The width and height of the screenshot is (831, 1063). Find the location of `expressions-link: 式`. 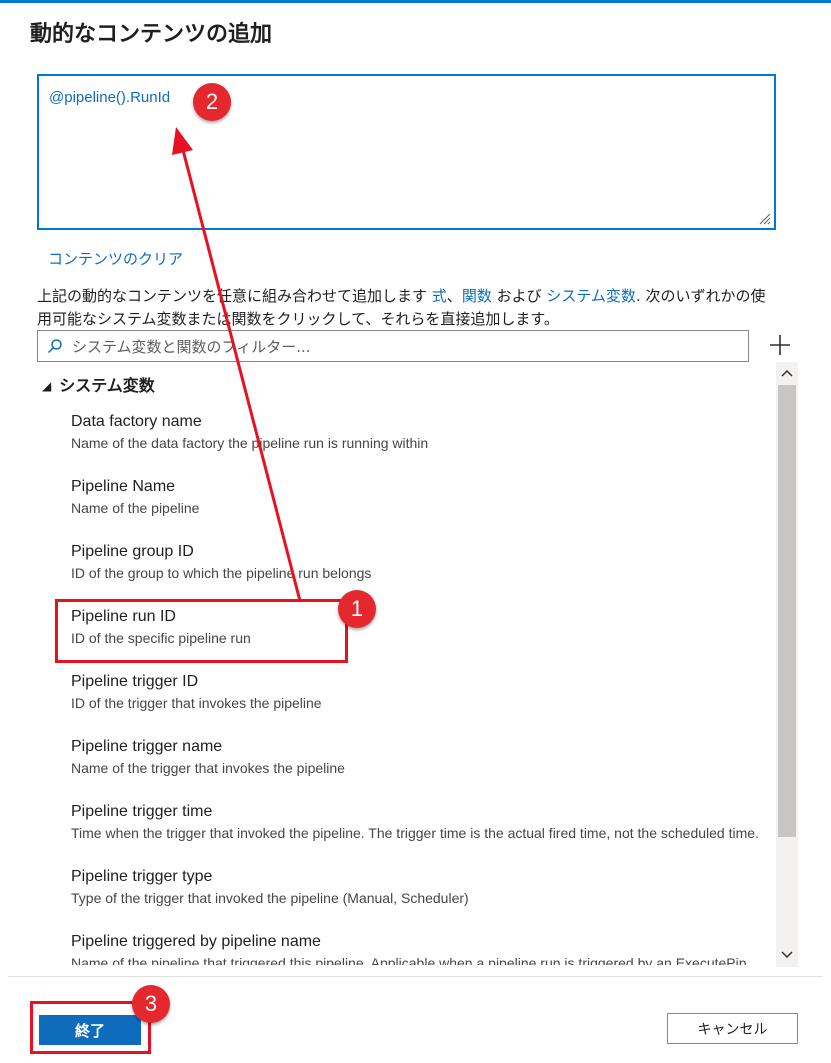

expressions-link: 式 is located at coordinates (439, 296).